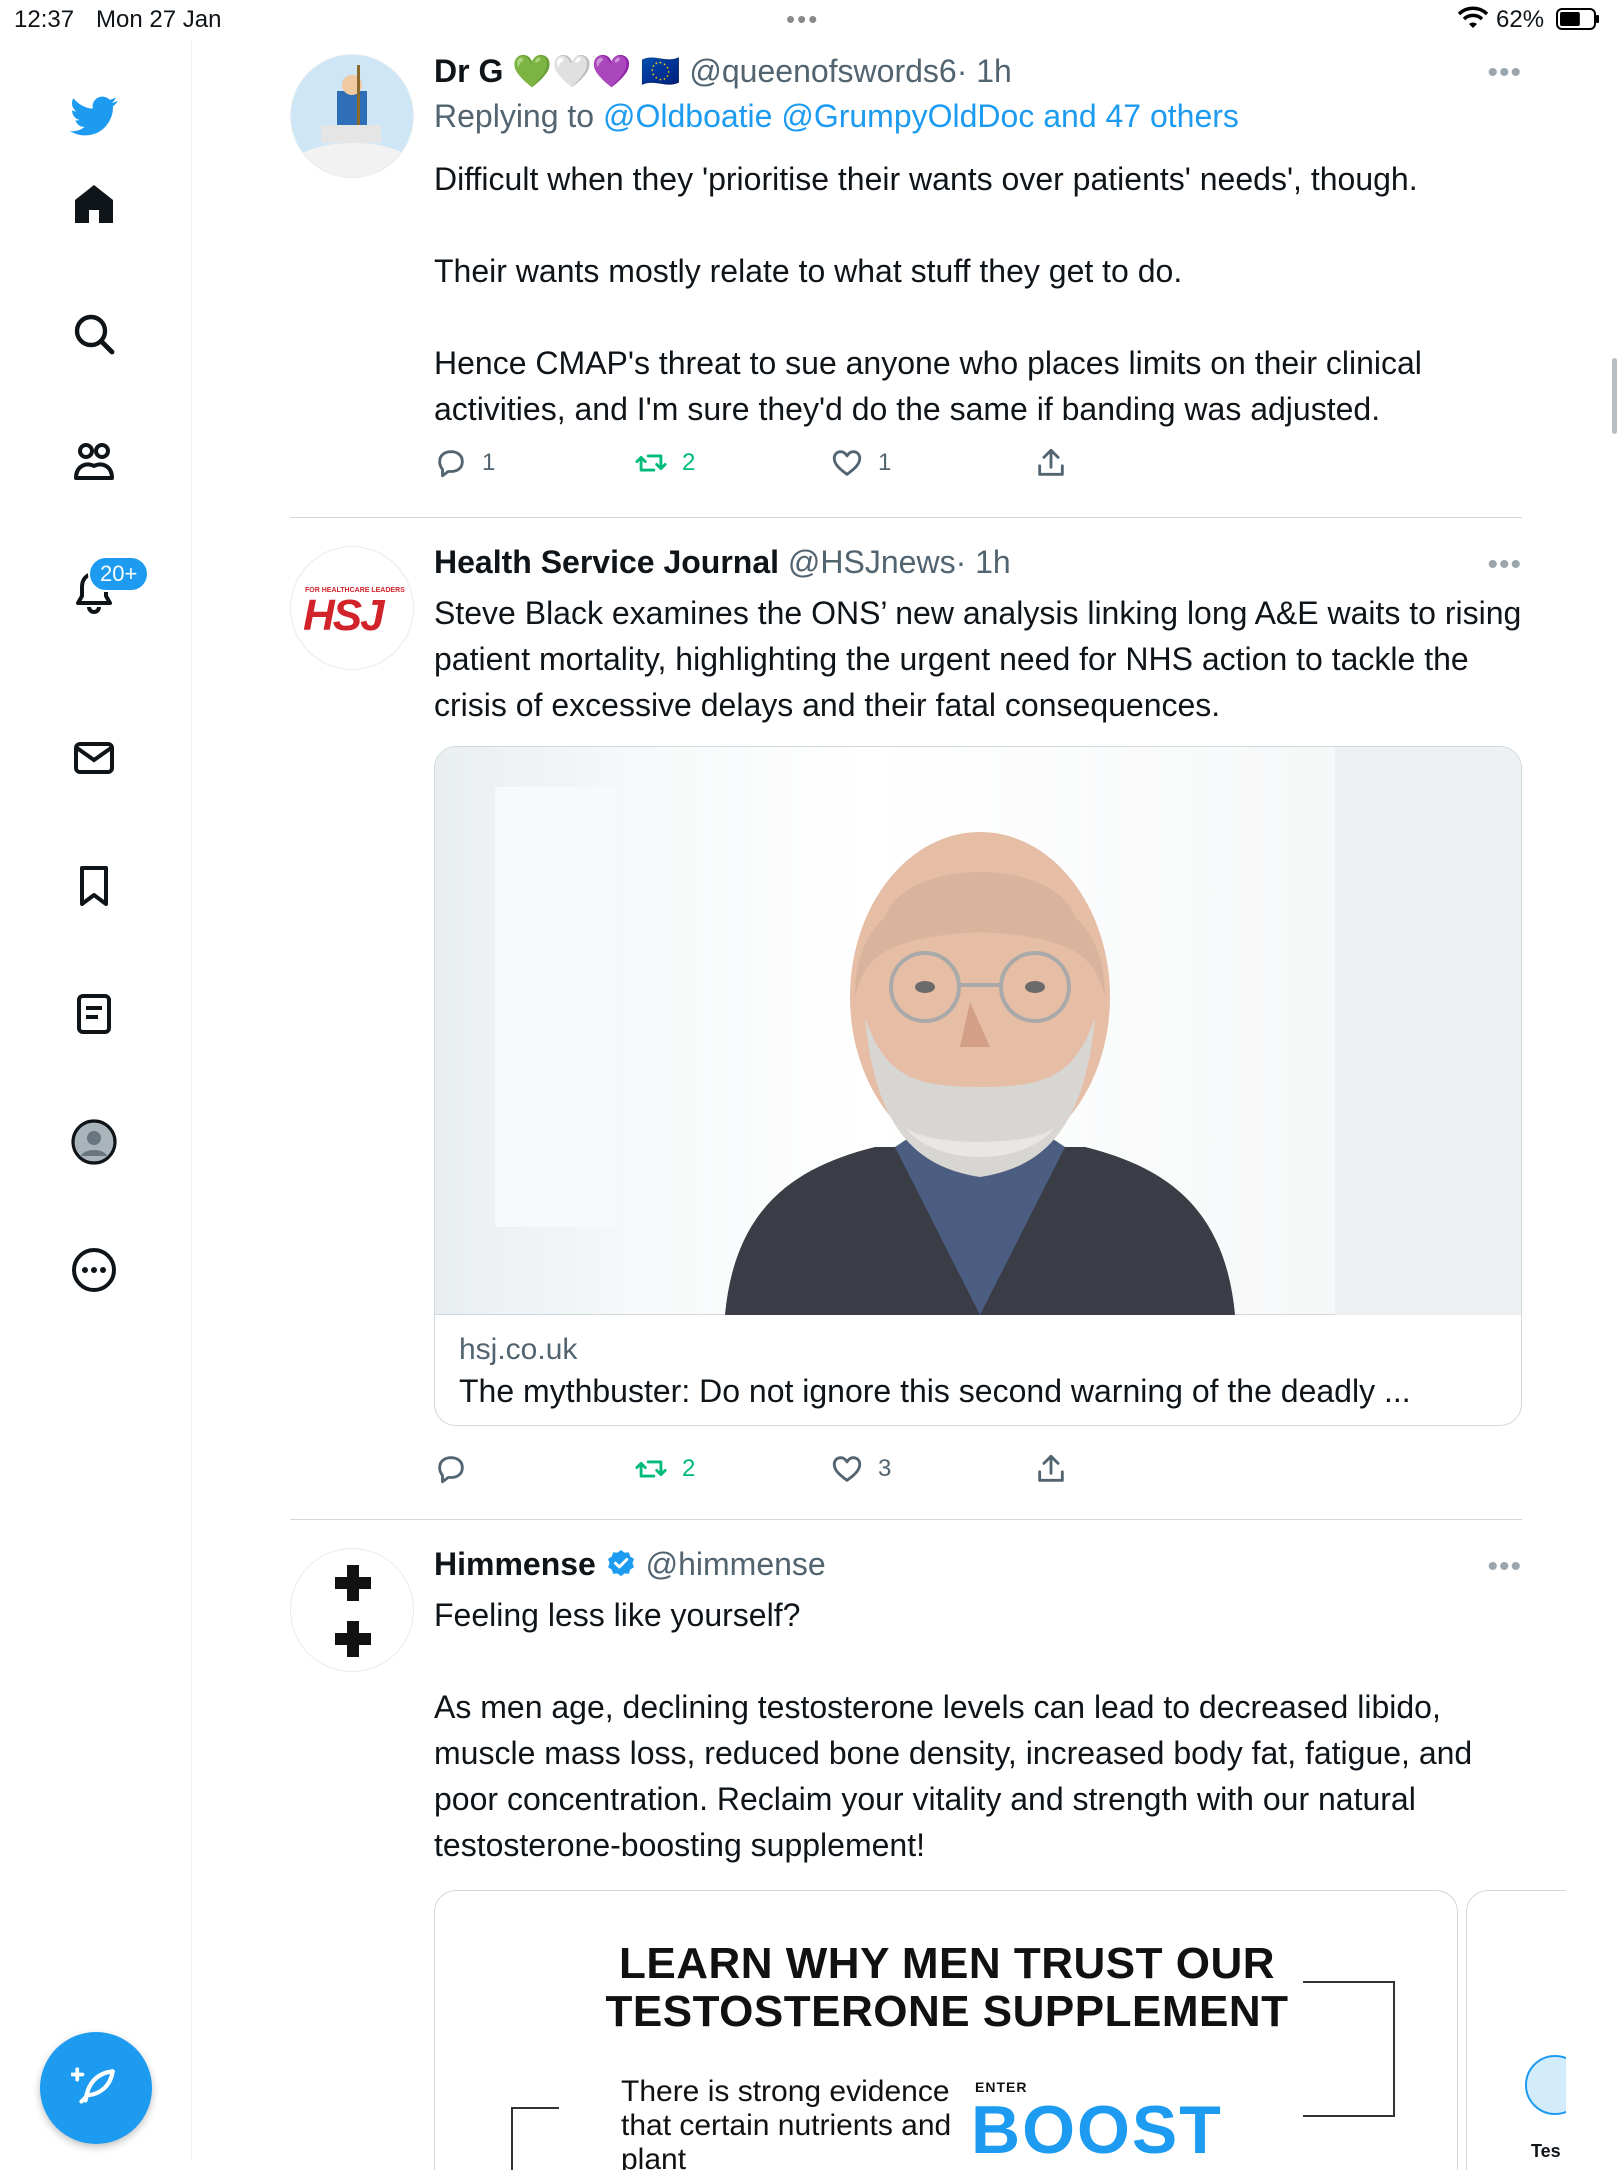 Image resolution: width=1620 pixels, height=2170 pixels. Describe the element at coordinates (344, 615) in the screenshot. I see `hsj-logo: HSJ` at that location.